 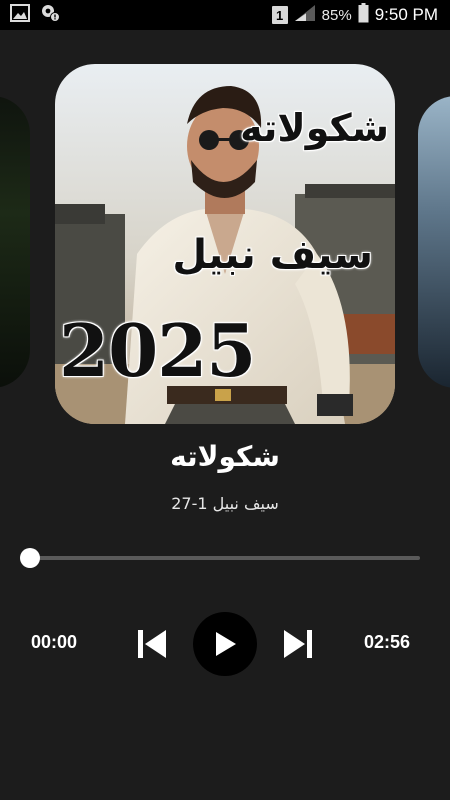 What do you see at coordinates (225, 456) in the screenshot?
I see `song-title: شكولاته` at bounding box center [225, 456].